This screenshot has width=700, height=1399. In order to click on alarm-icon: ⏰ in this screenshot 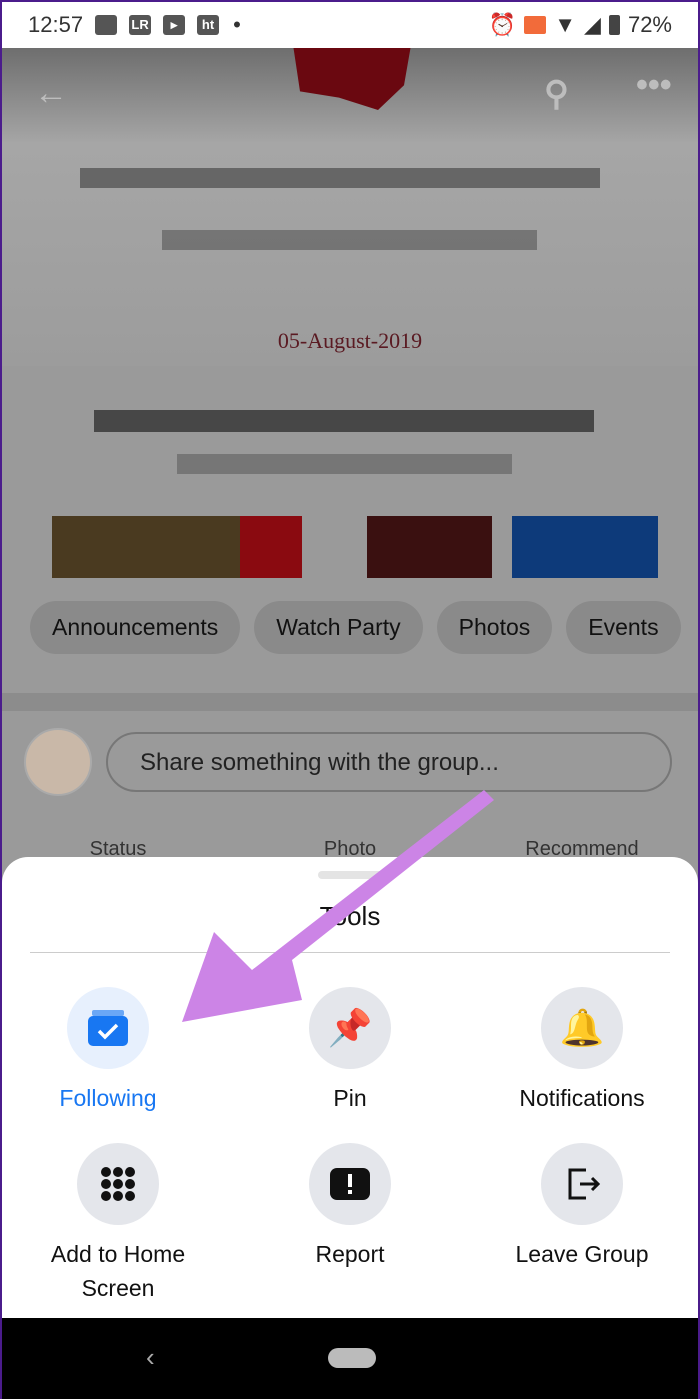, I will do `click(502, 24)`.